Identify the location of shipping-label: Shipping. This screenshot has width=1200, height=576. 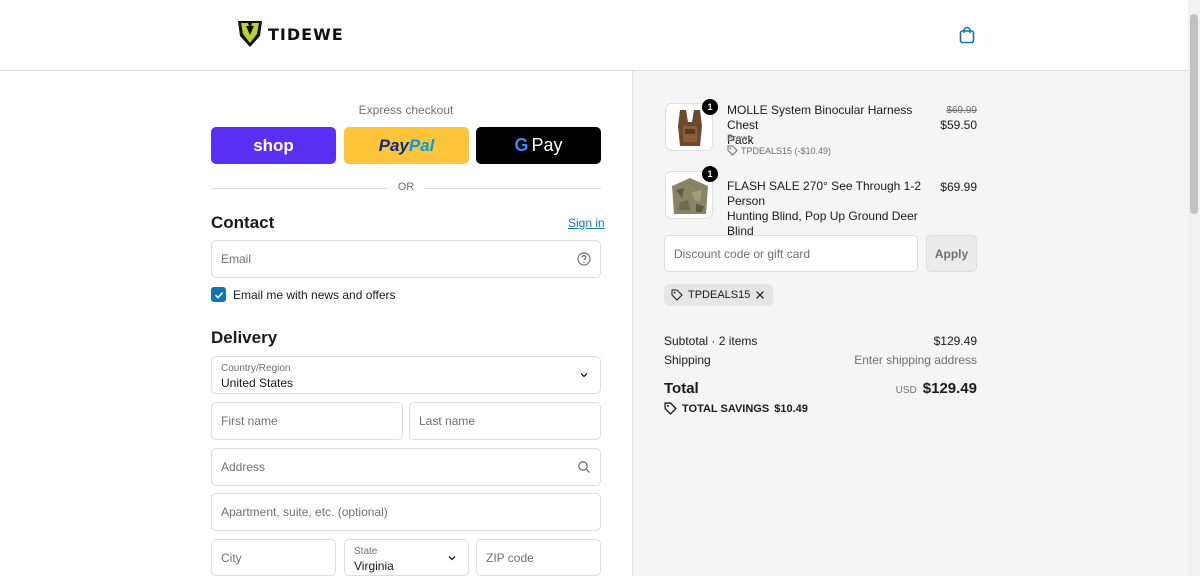
(687, 360).